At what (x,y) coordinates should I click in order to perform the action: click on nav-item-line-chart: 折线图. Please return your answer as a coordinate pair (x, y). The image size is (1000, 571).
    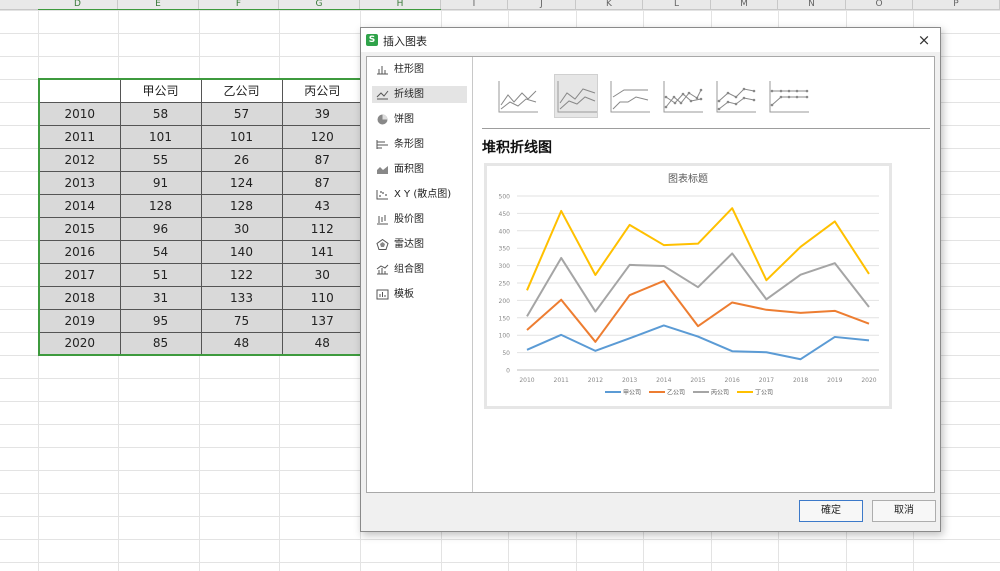
    Looking at the image, I should click on (419, 94).